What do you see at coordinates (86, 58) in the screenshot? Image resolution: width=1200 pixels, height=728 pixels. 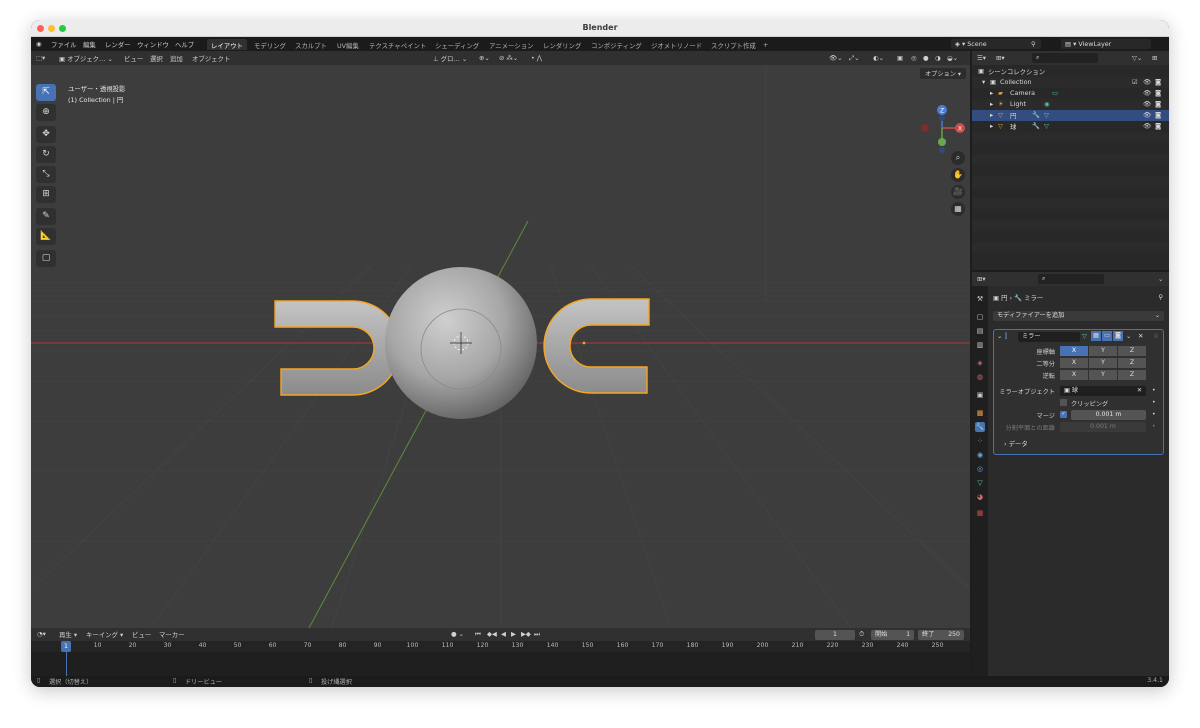 I see `mode-selector: ▣ オブジェク… ⌄` at bounding box center [86, 58].